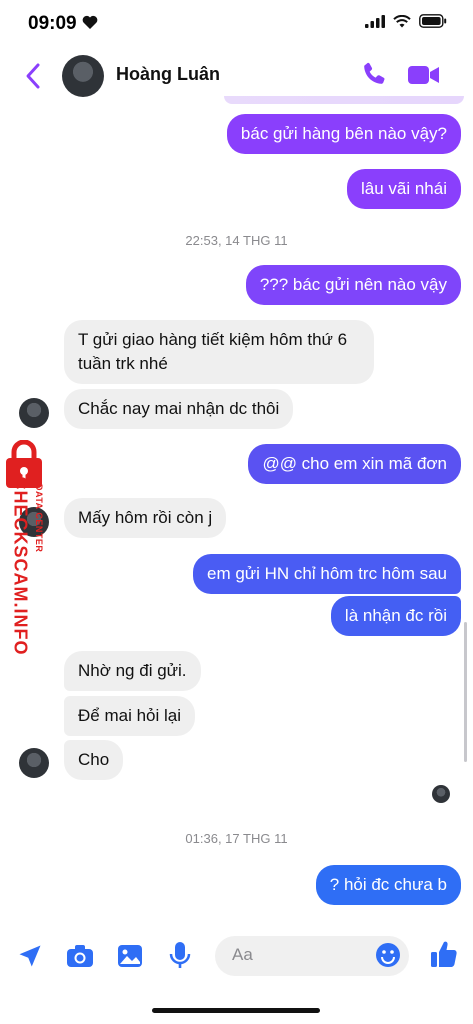 The image size is (473, 1024). Describe the element at coordinates (168, 74) in the screenshot. I see `contact-name: Hoàng Luân` at that location.